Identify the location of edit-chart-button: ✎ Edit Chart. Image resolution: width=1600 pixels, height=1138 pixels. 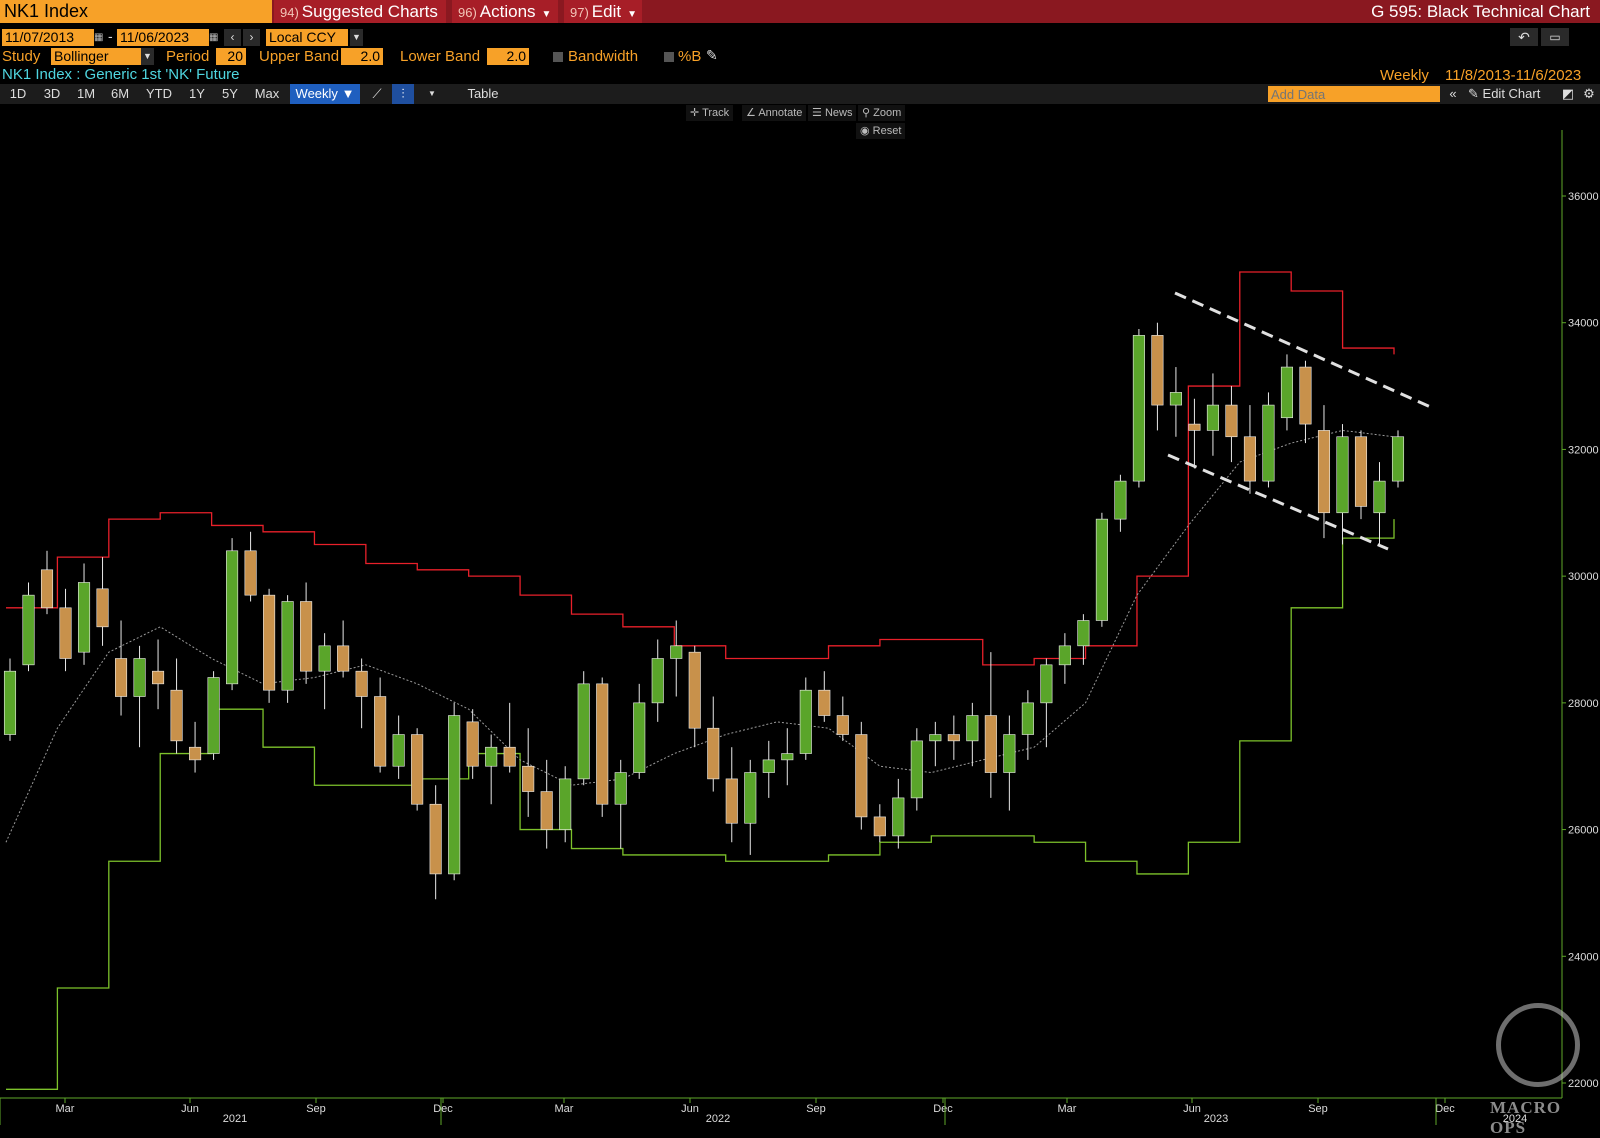
(1513, 94).